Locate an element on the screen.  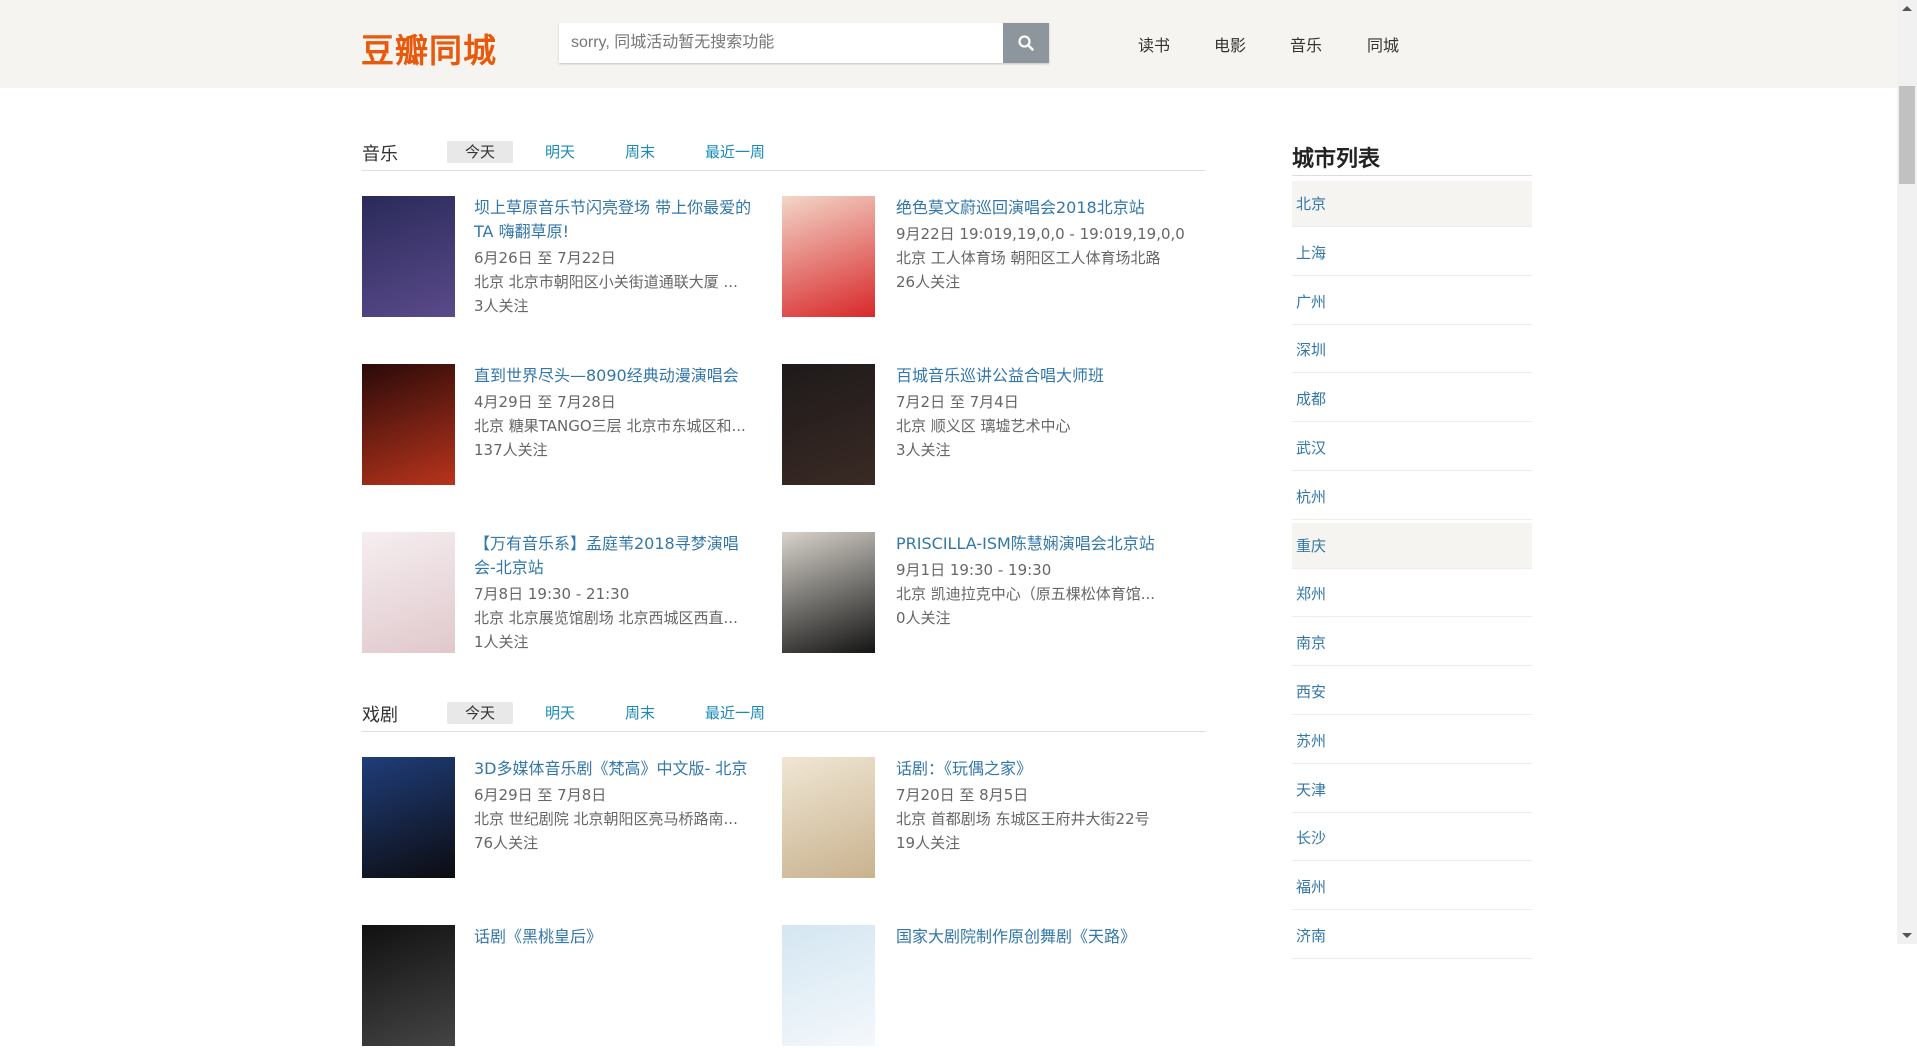
event-title: 【万有音乐系】孟庭苇2018寻梦演唱会-北京站 is located at coordinates (616, 556).